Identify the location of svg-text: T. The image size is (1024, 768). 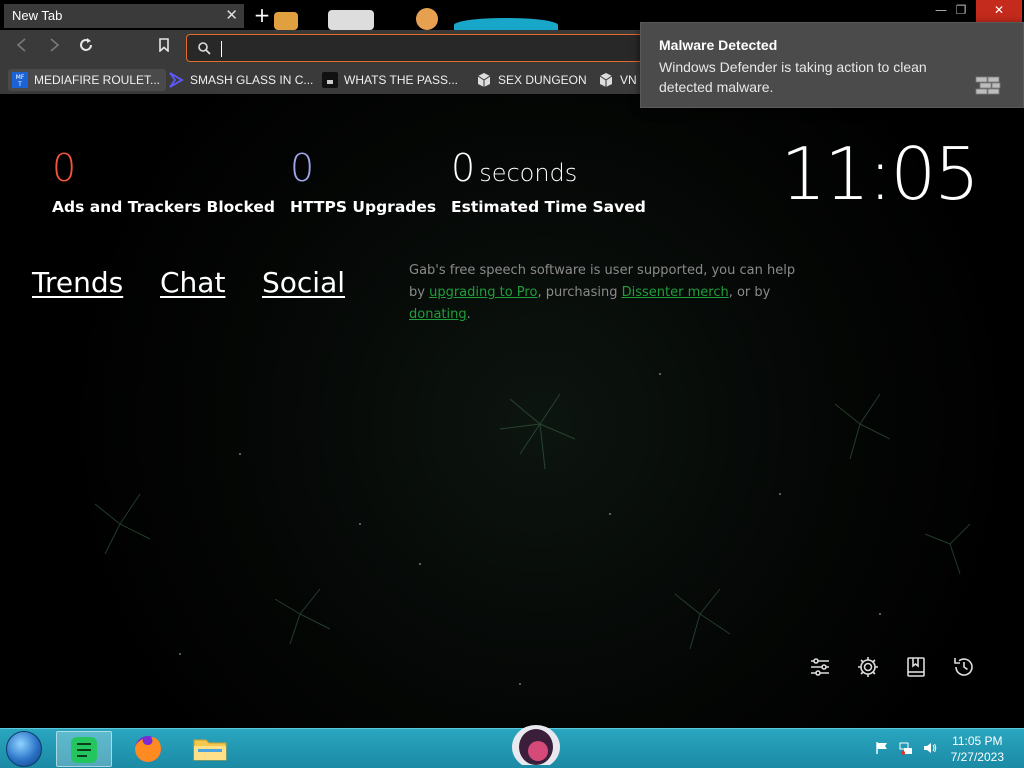
(19, 84).